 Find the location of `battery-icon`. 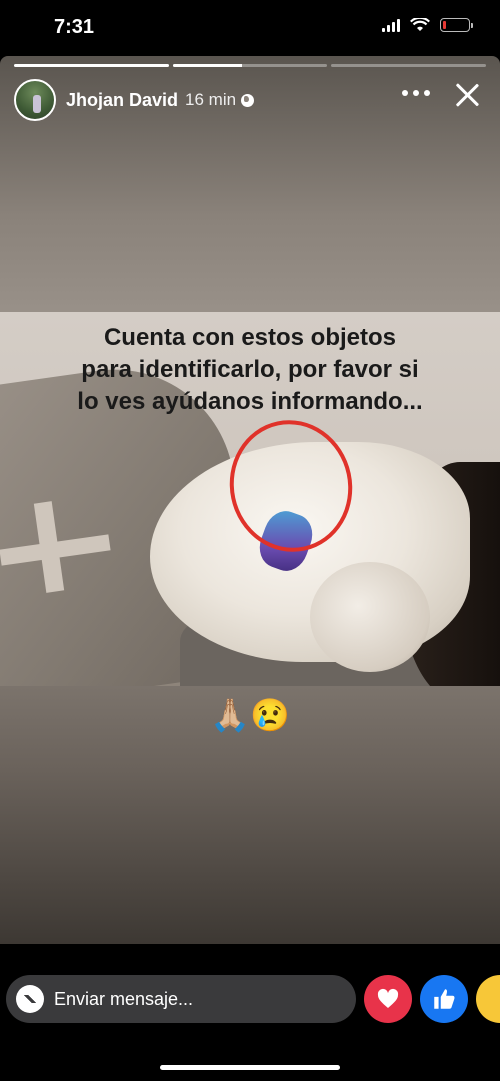

battery-icon is located at coordinates (456, 25).